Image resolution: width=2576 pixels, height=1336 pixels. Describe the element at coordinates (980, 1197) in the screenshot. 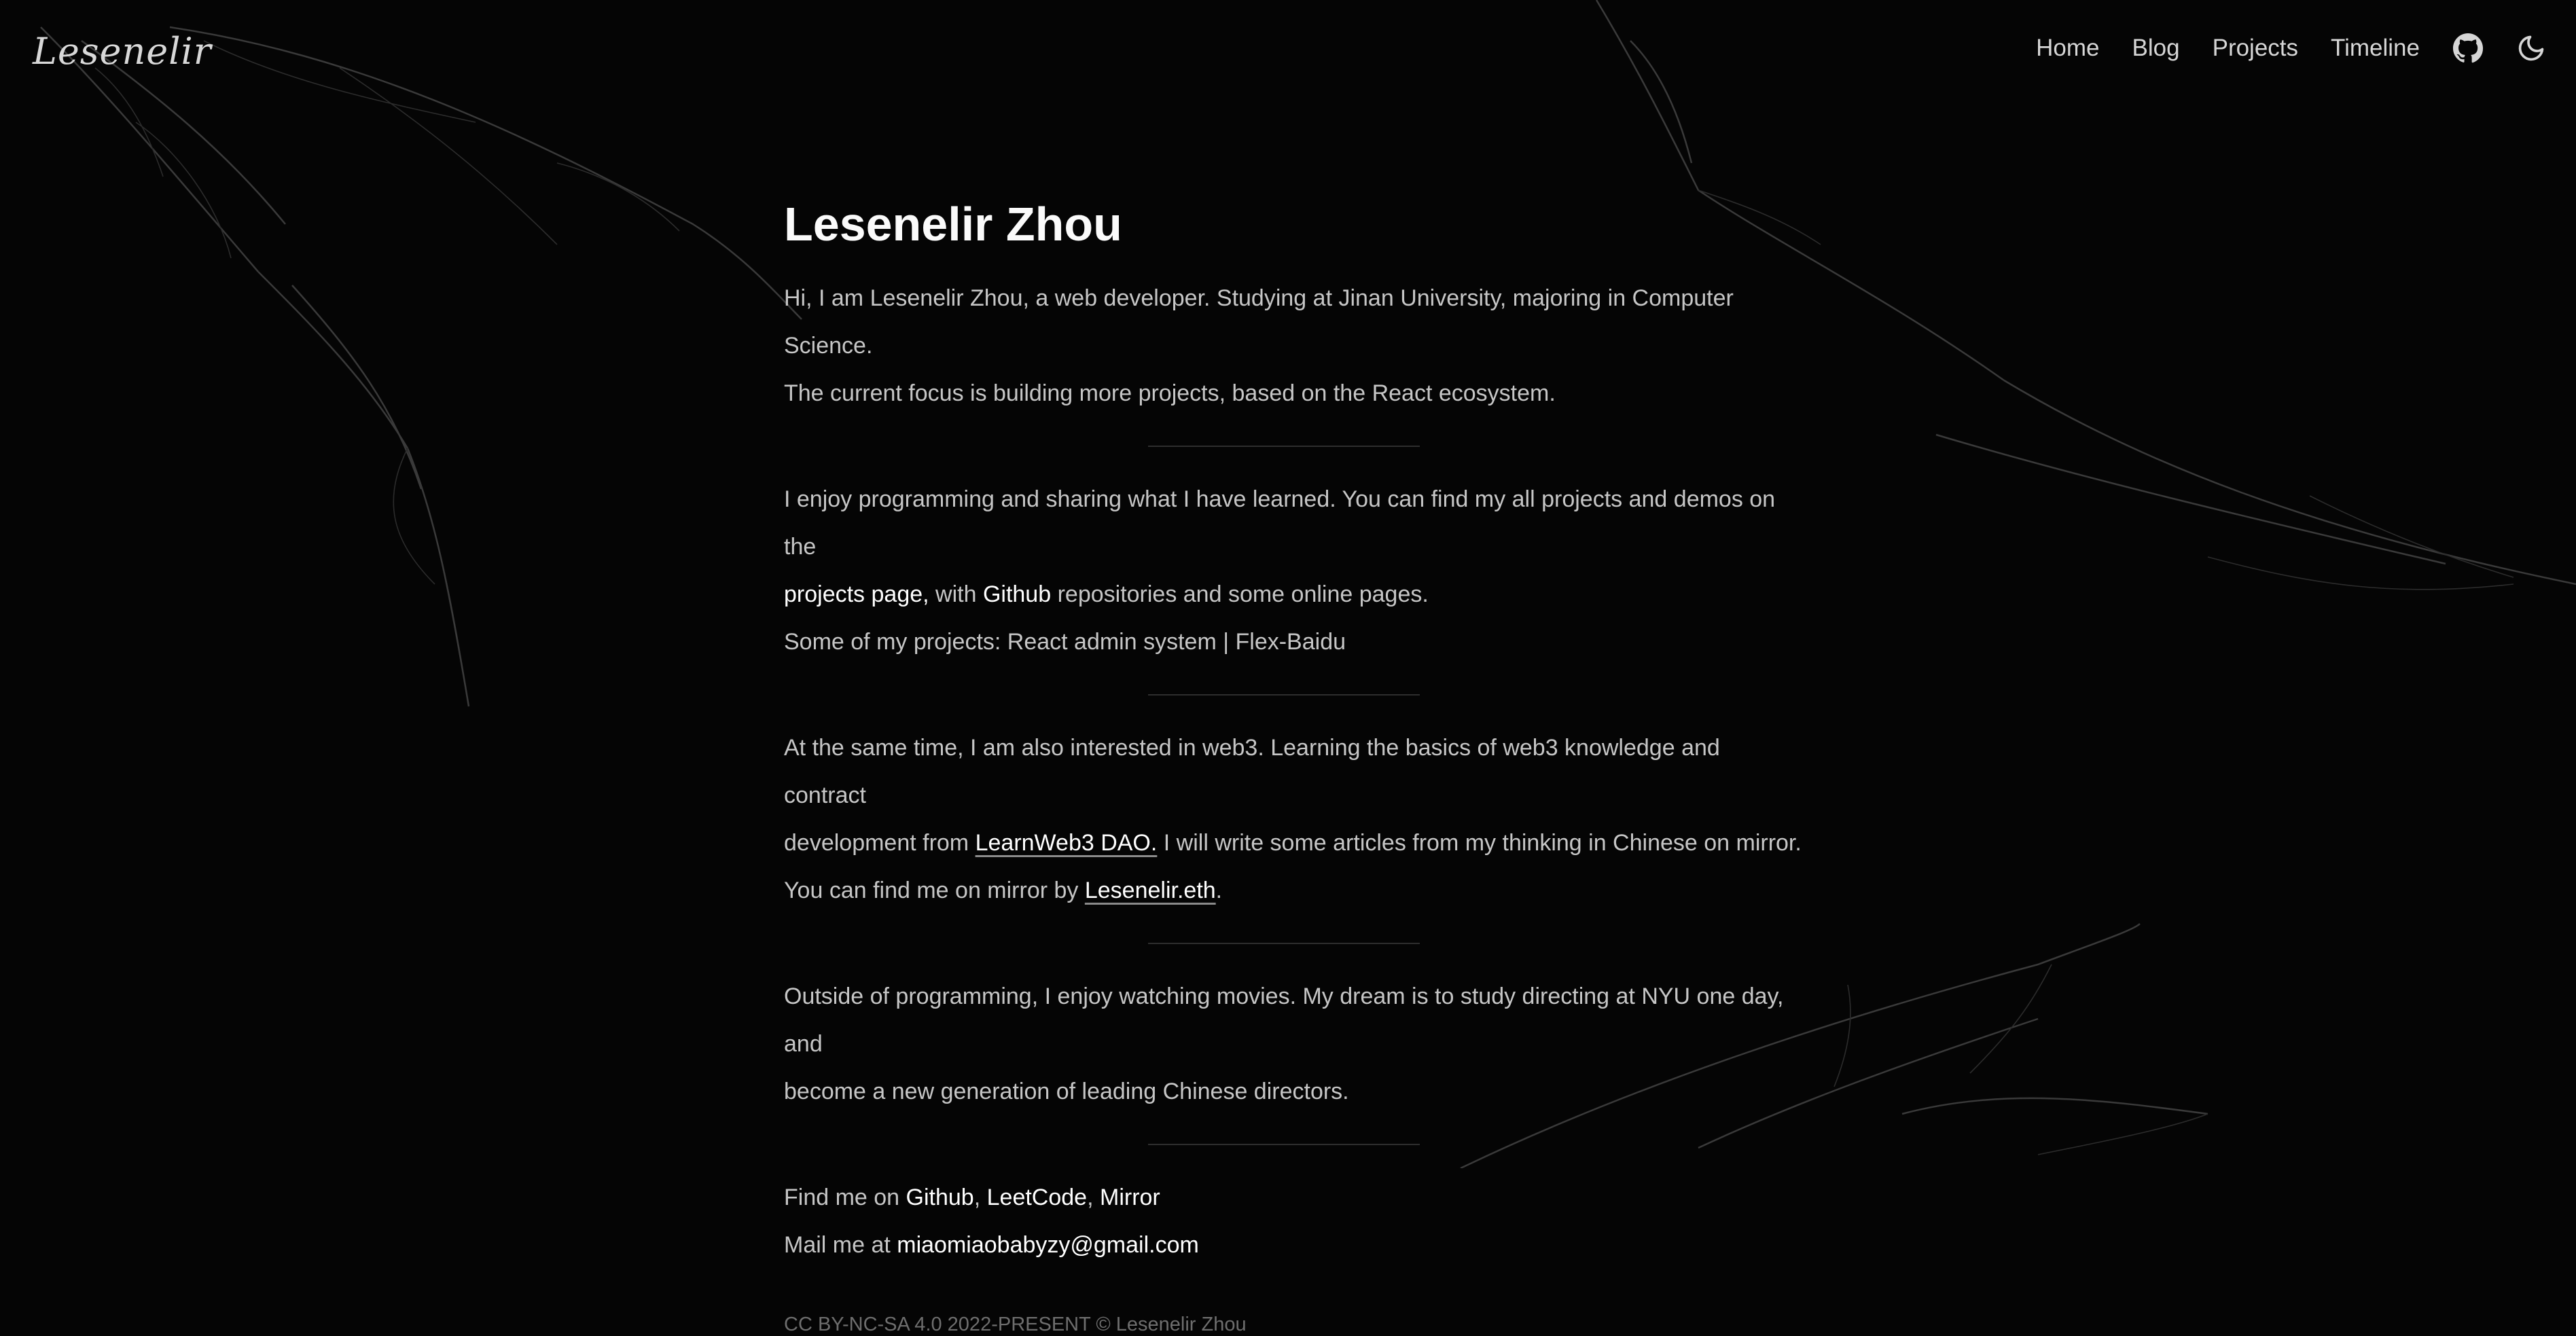

I see `comma-1: ,` at that location.